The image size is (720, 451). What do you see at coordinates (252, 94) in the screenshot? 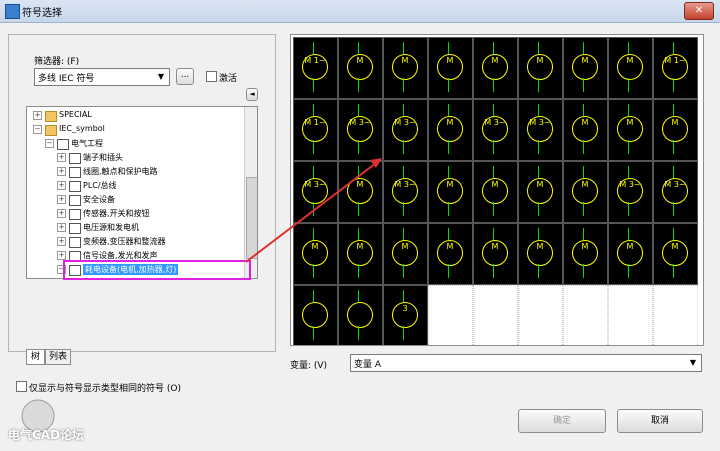
I see `collapse-button: ◄` at bounding box center [252, 94].